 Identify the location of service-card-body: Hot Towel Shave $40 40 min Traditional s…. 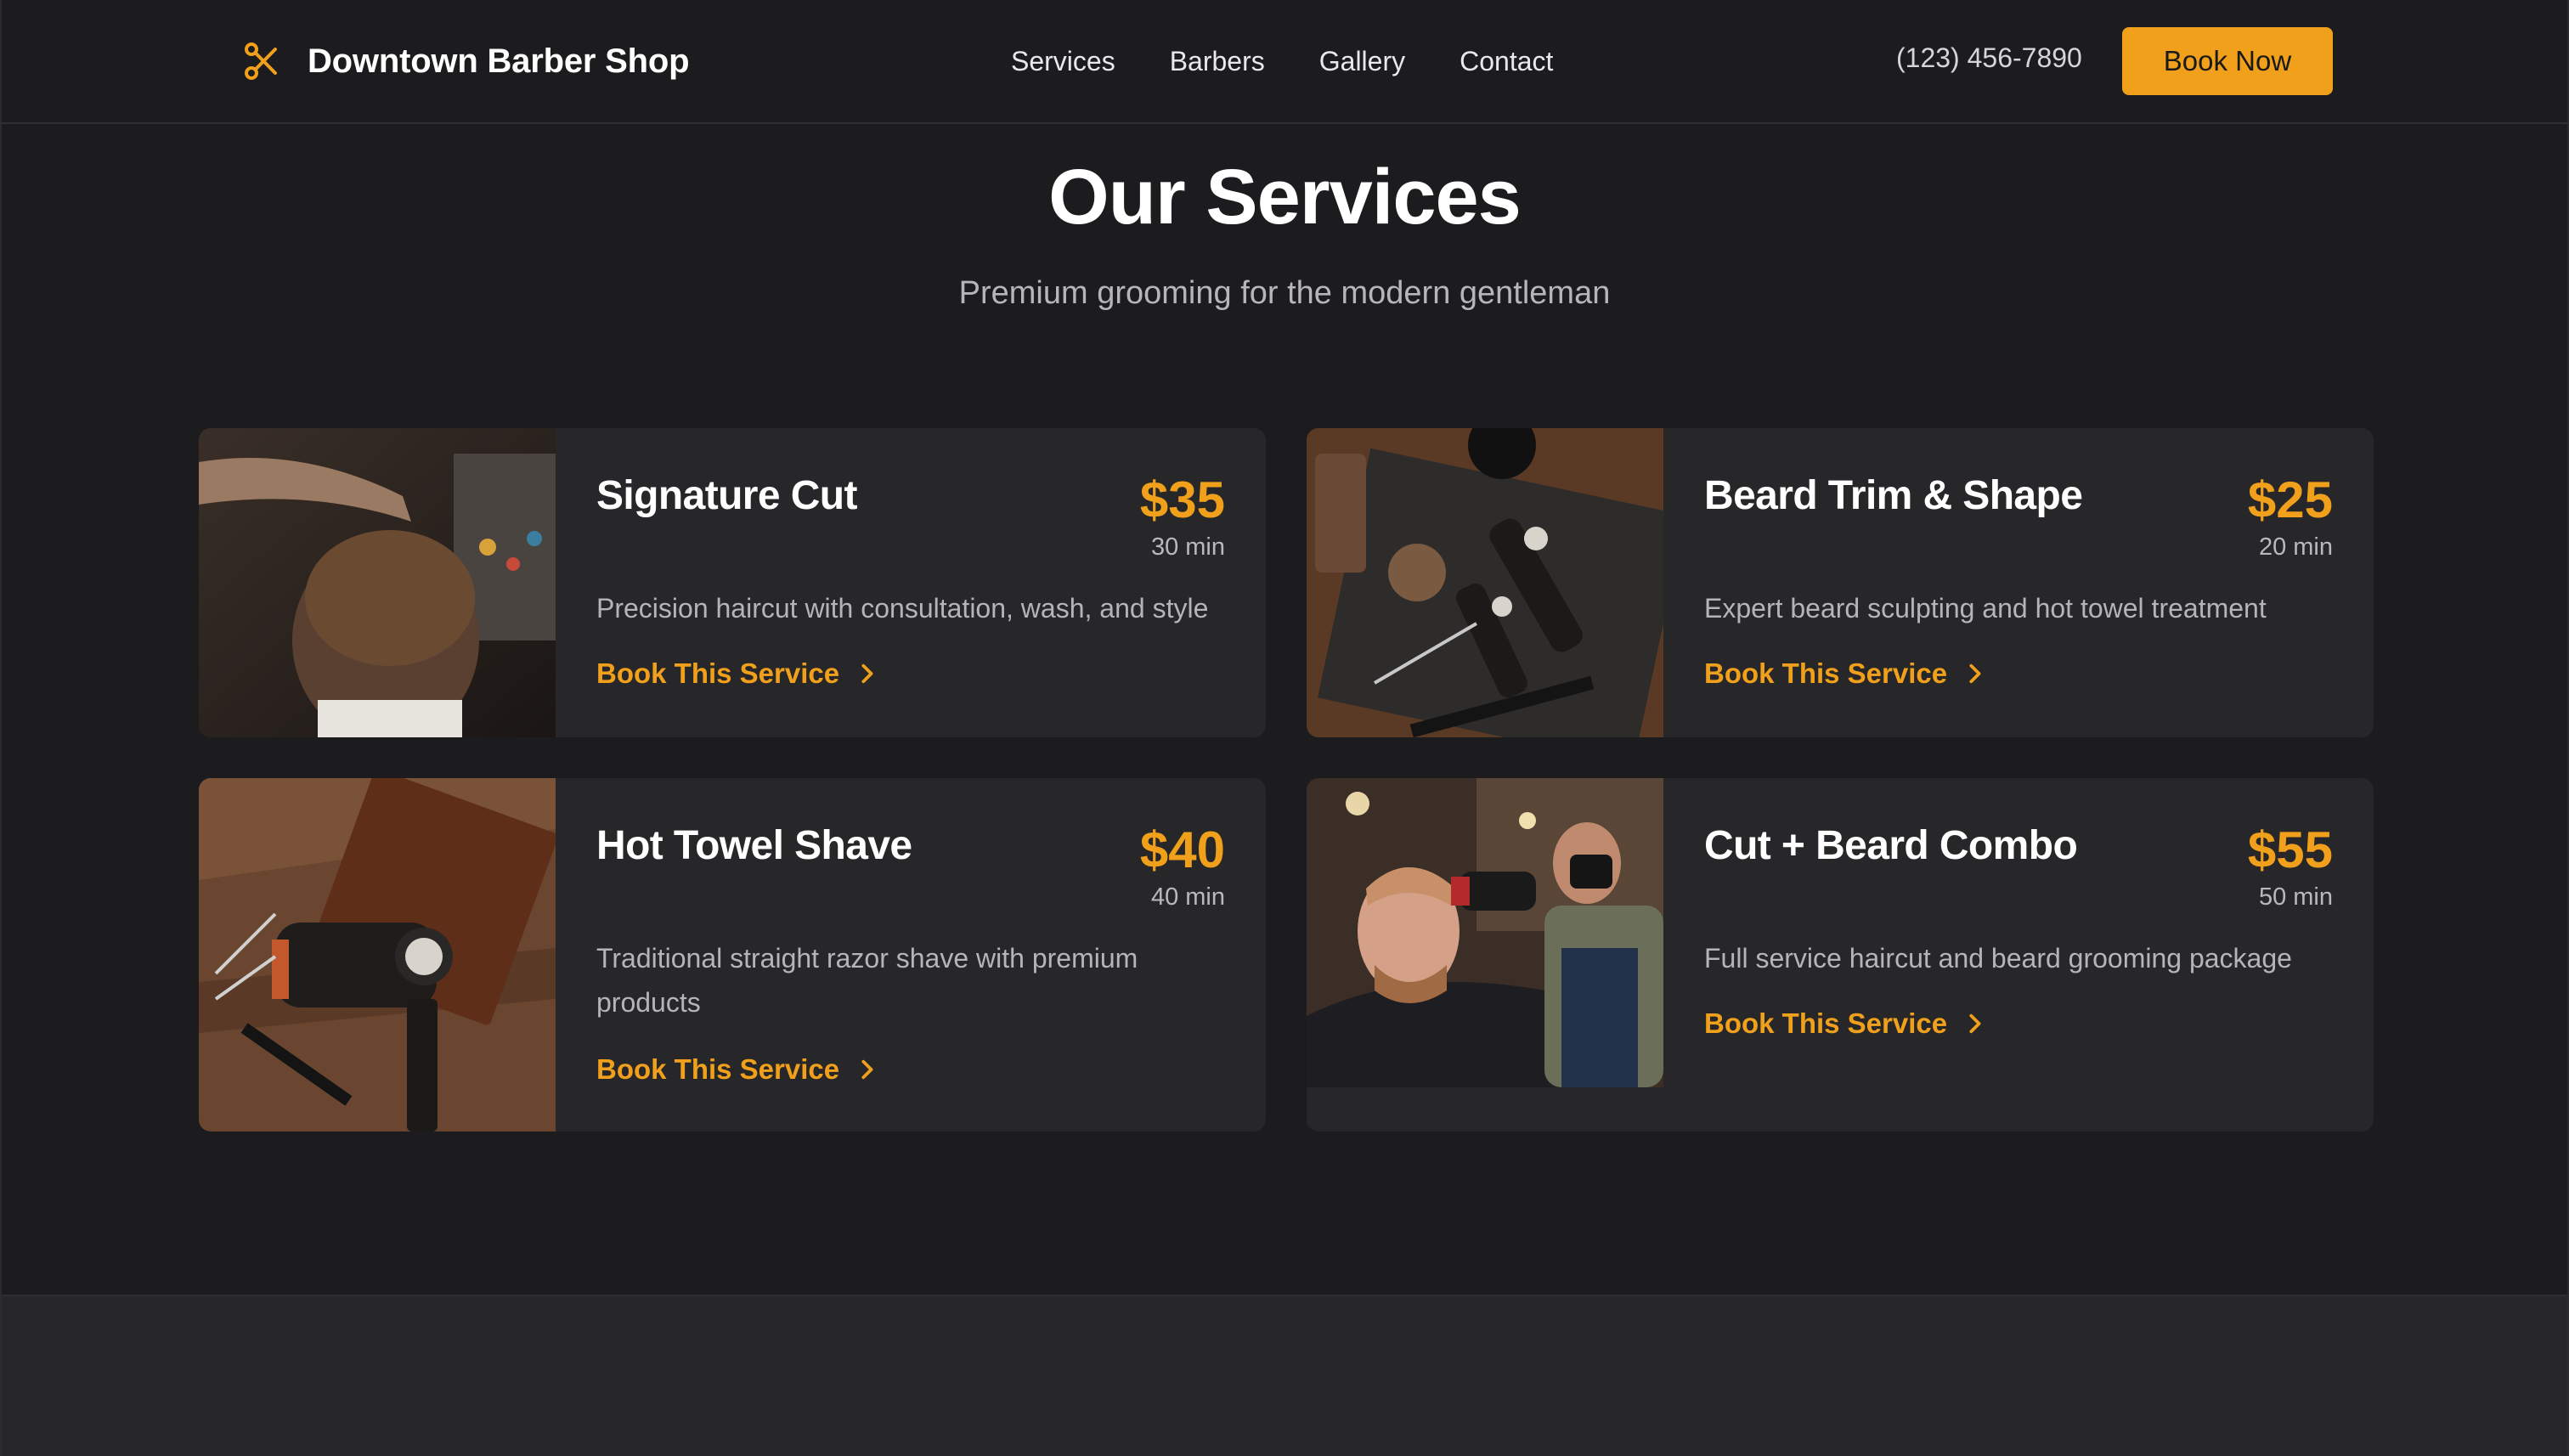
(911, 955).